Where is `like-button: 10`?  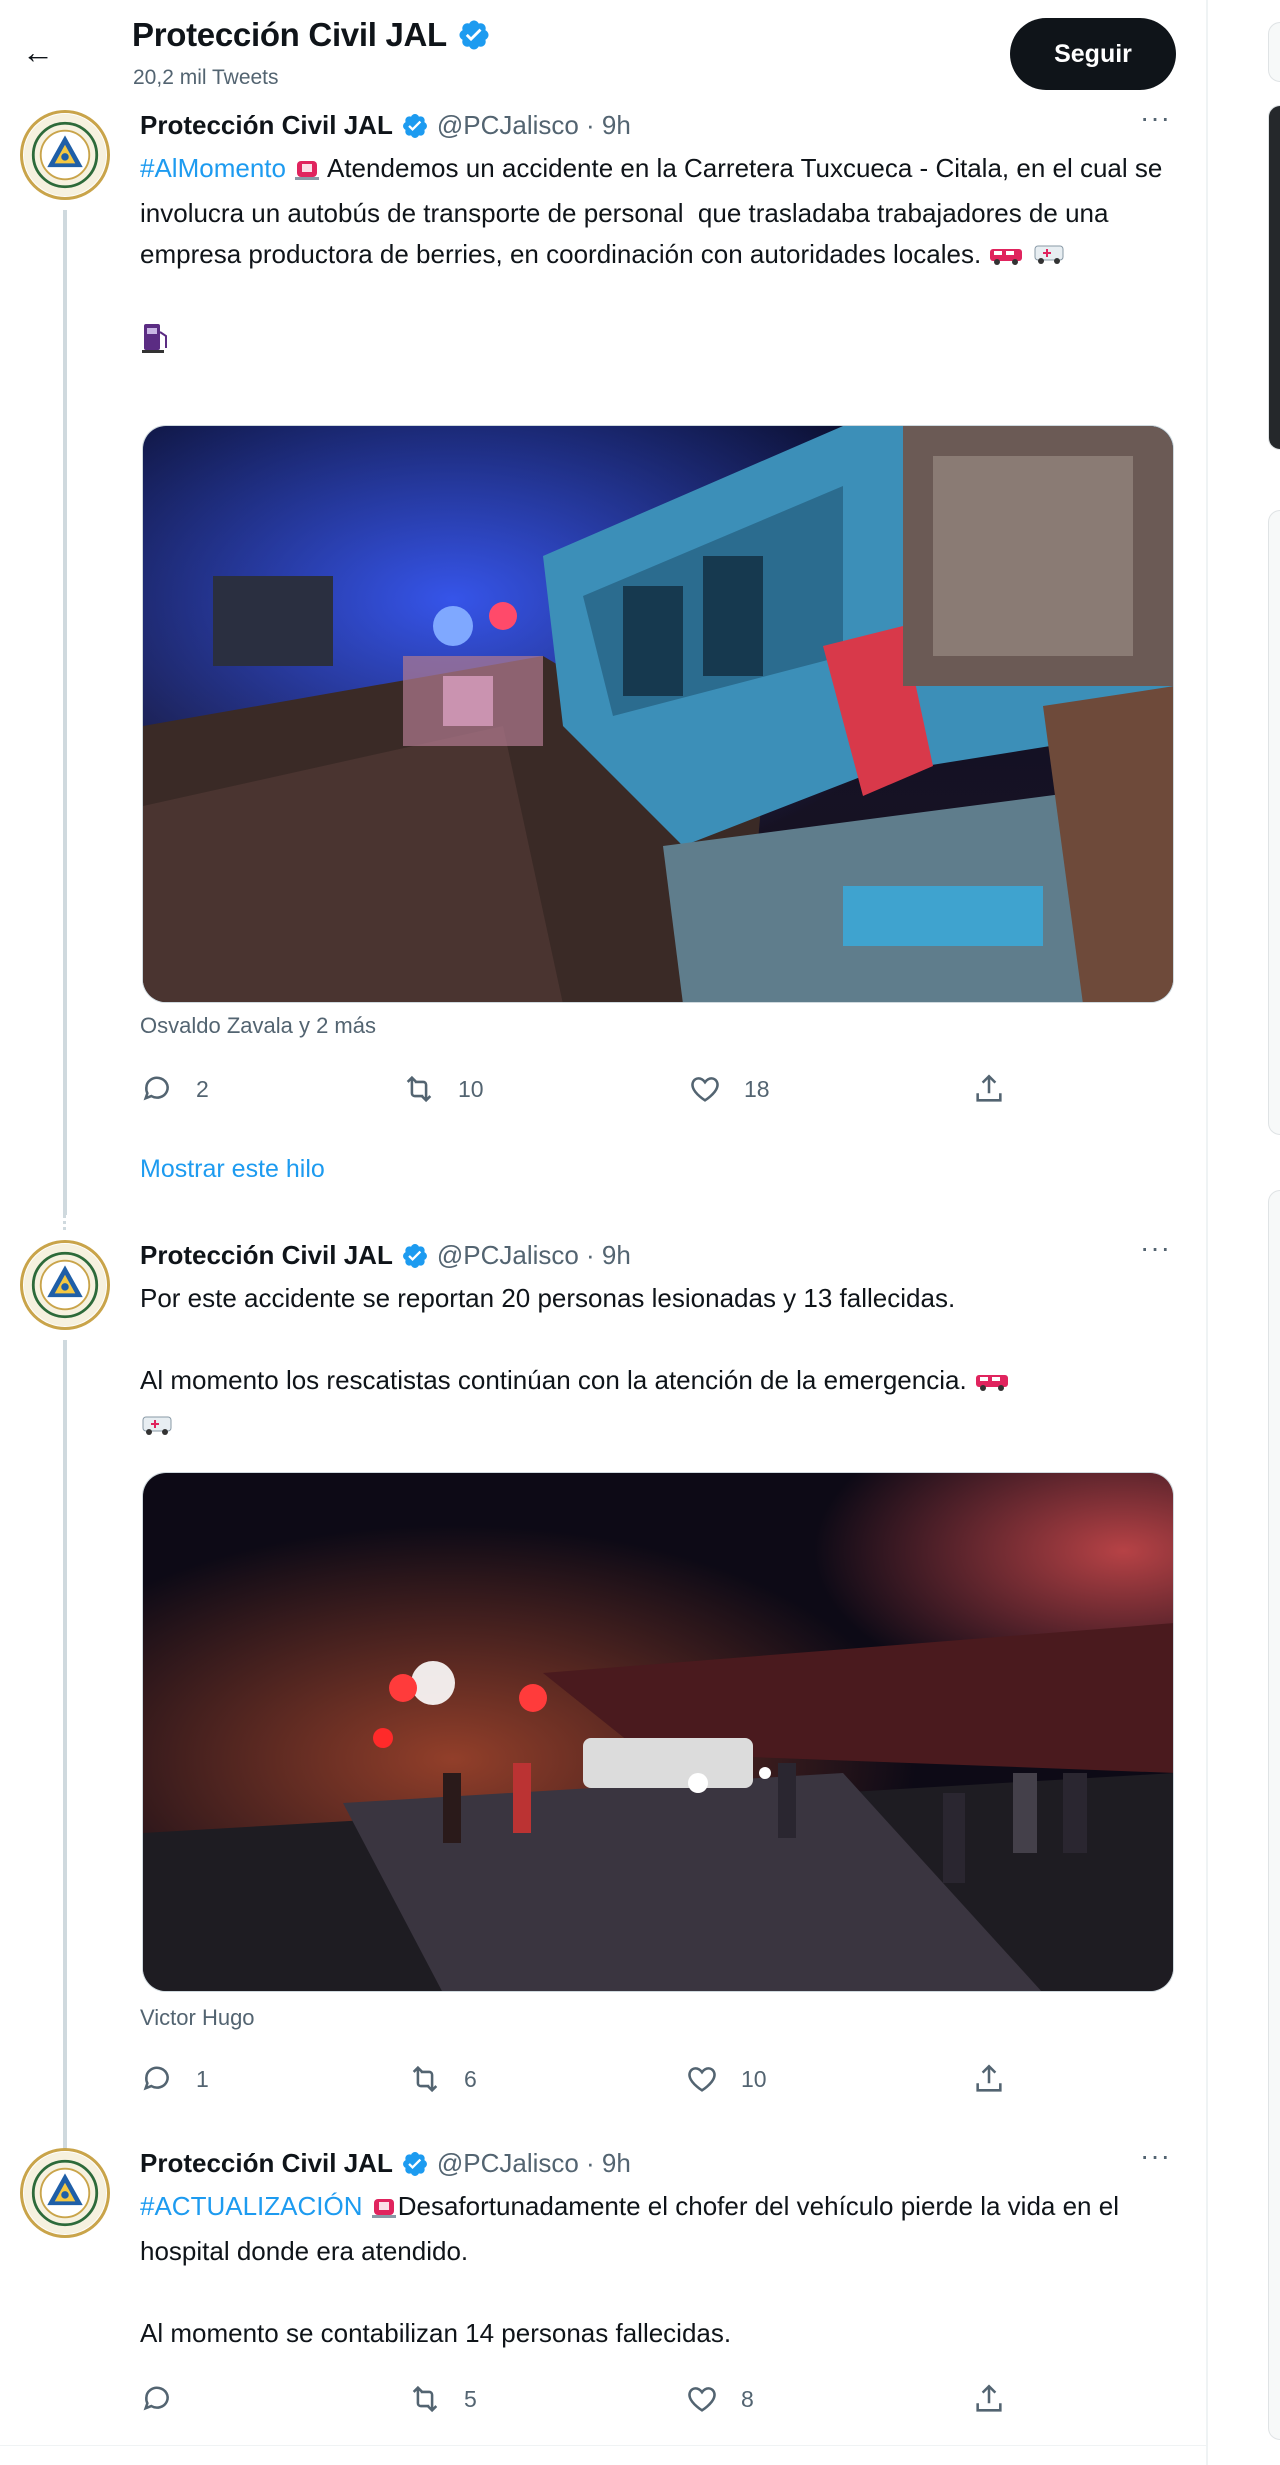 like-button: 10 is located at coordinates (726, 2079).